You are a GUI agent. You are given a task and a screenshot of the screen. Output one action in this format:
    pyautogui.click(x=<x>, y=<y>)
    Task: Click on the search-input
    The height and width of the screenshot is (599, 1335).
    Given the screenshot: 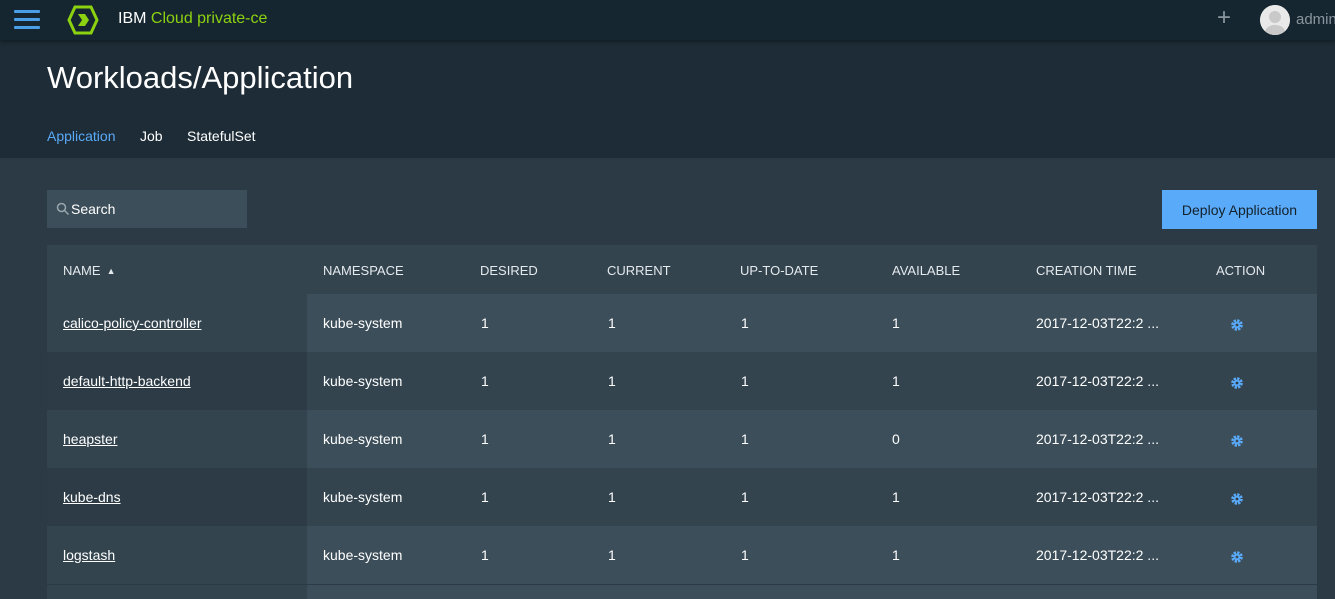 What is the action you would take?
    pyautogui.click(x=156, y=209)
    